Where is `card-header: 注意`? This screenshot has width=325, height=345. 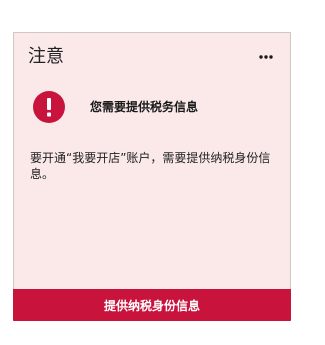 card-header: 注意 is located at coordinates (151, 57).